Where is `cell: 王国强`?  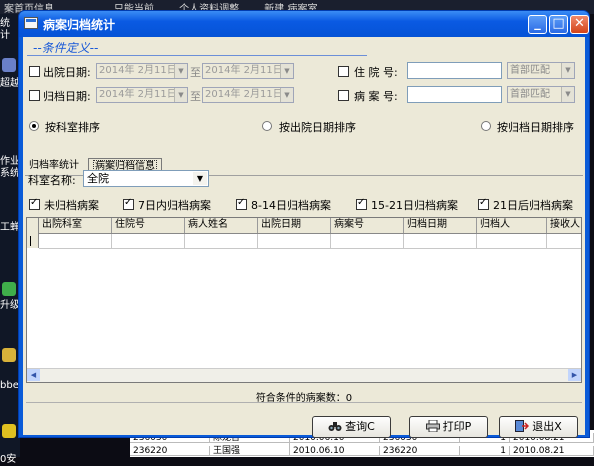 cell: 王国强 is located at coordinates (250, 449).